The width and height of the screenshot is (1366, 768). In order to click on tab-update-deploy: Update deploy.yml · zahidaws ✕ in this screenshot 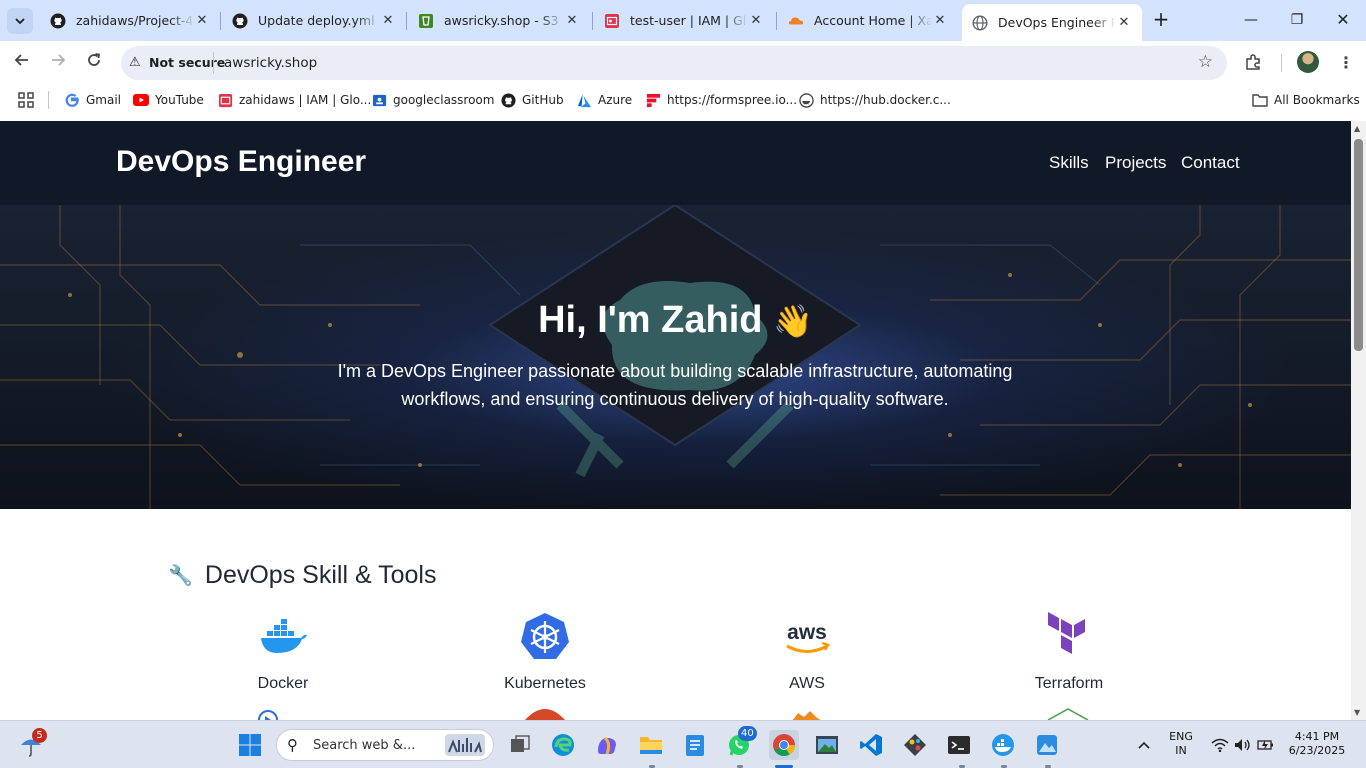, I will do `click(314, 20)`.